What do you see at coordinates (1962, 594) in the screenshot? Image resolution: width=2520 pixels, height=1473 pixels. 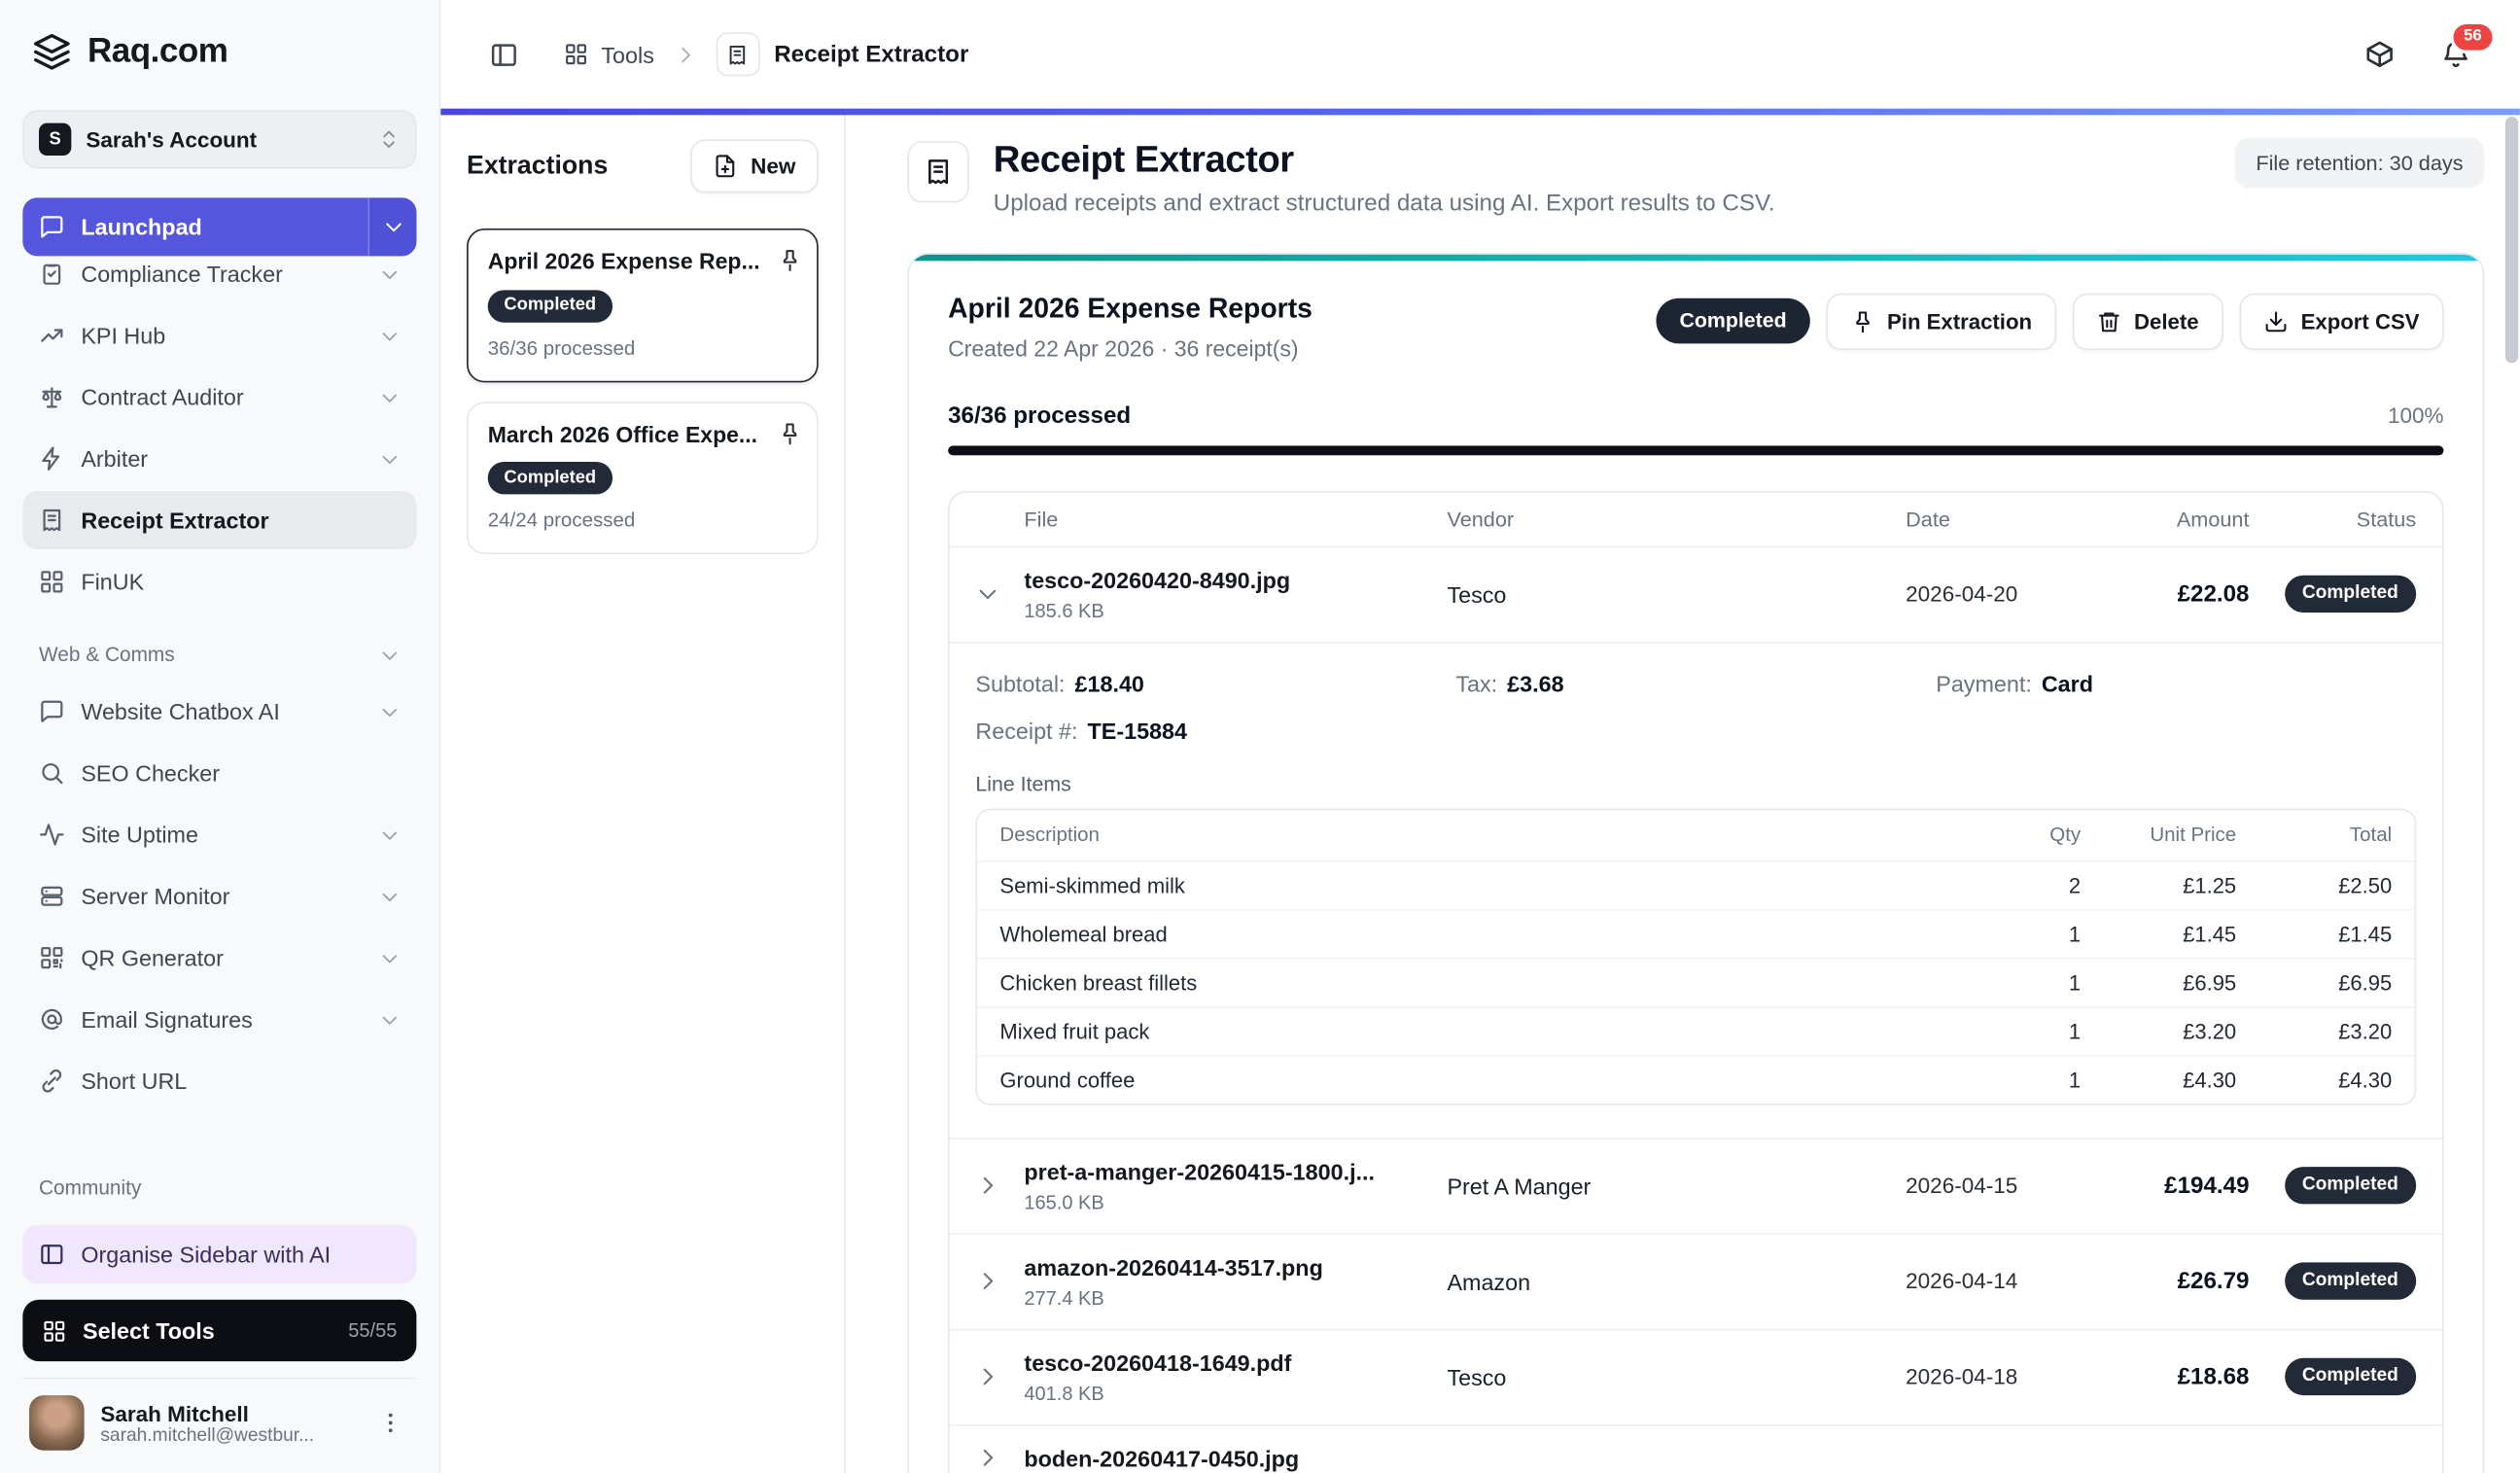 I see `date-cell: 2026-04-20` at bounding box center [1962, 594].